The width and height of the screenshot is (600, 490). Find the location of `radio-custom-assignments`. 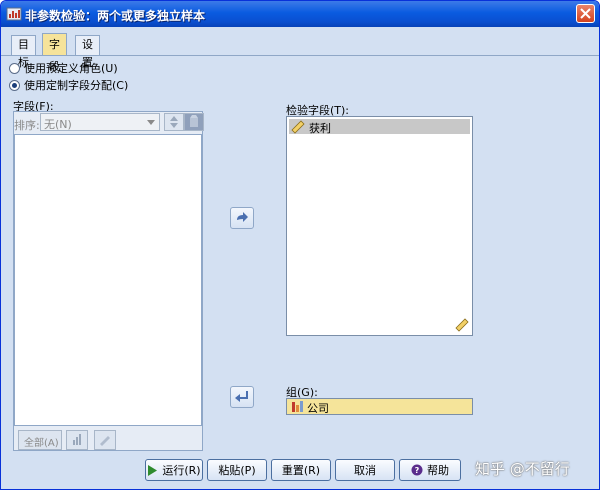

radio-custom-assignments is located at coordinates (14, 85).